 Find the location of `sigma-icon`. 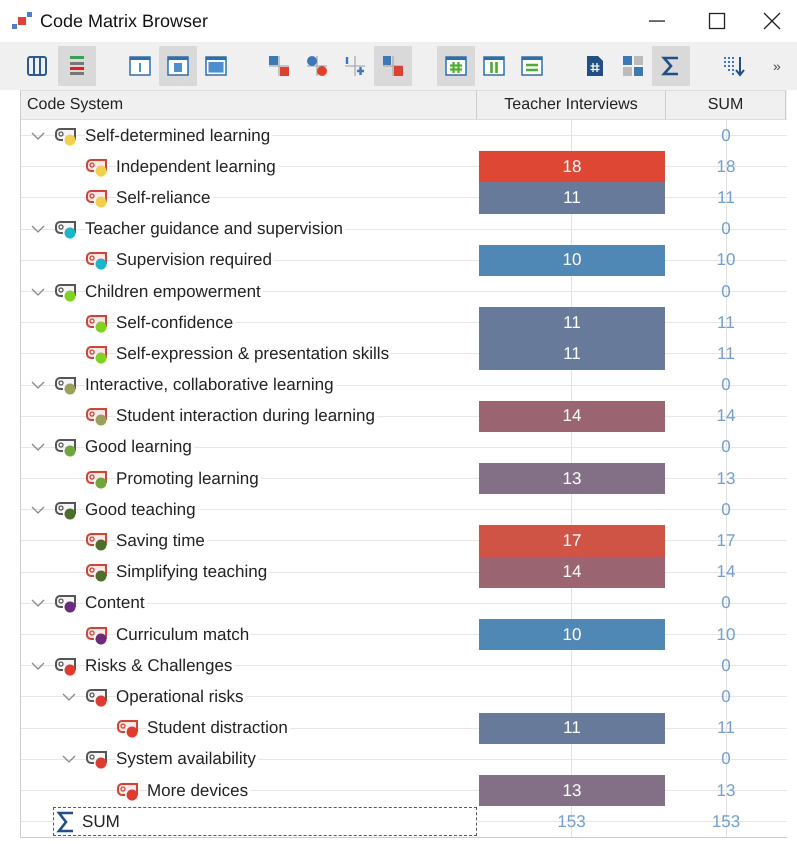

sigma-icon is located at coordinates (66, 821).